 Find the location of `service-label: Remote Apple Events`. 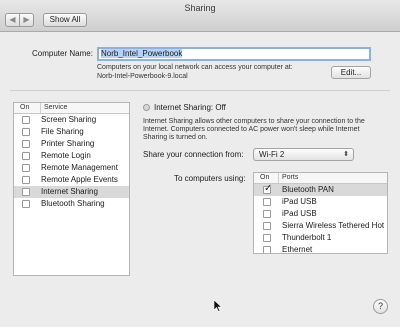

service-label: Remote Apple Events is located at coordinates (79, 179).